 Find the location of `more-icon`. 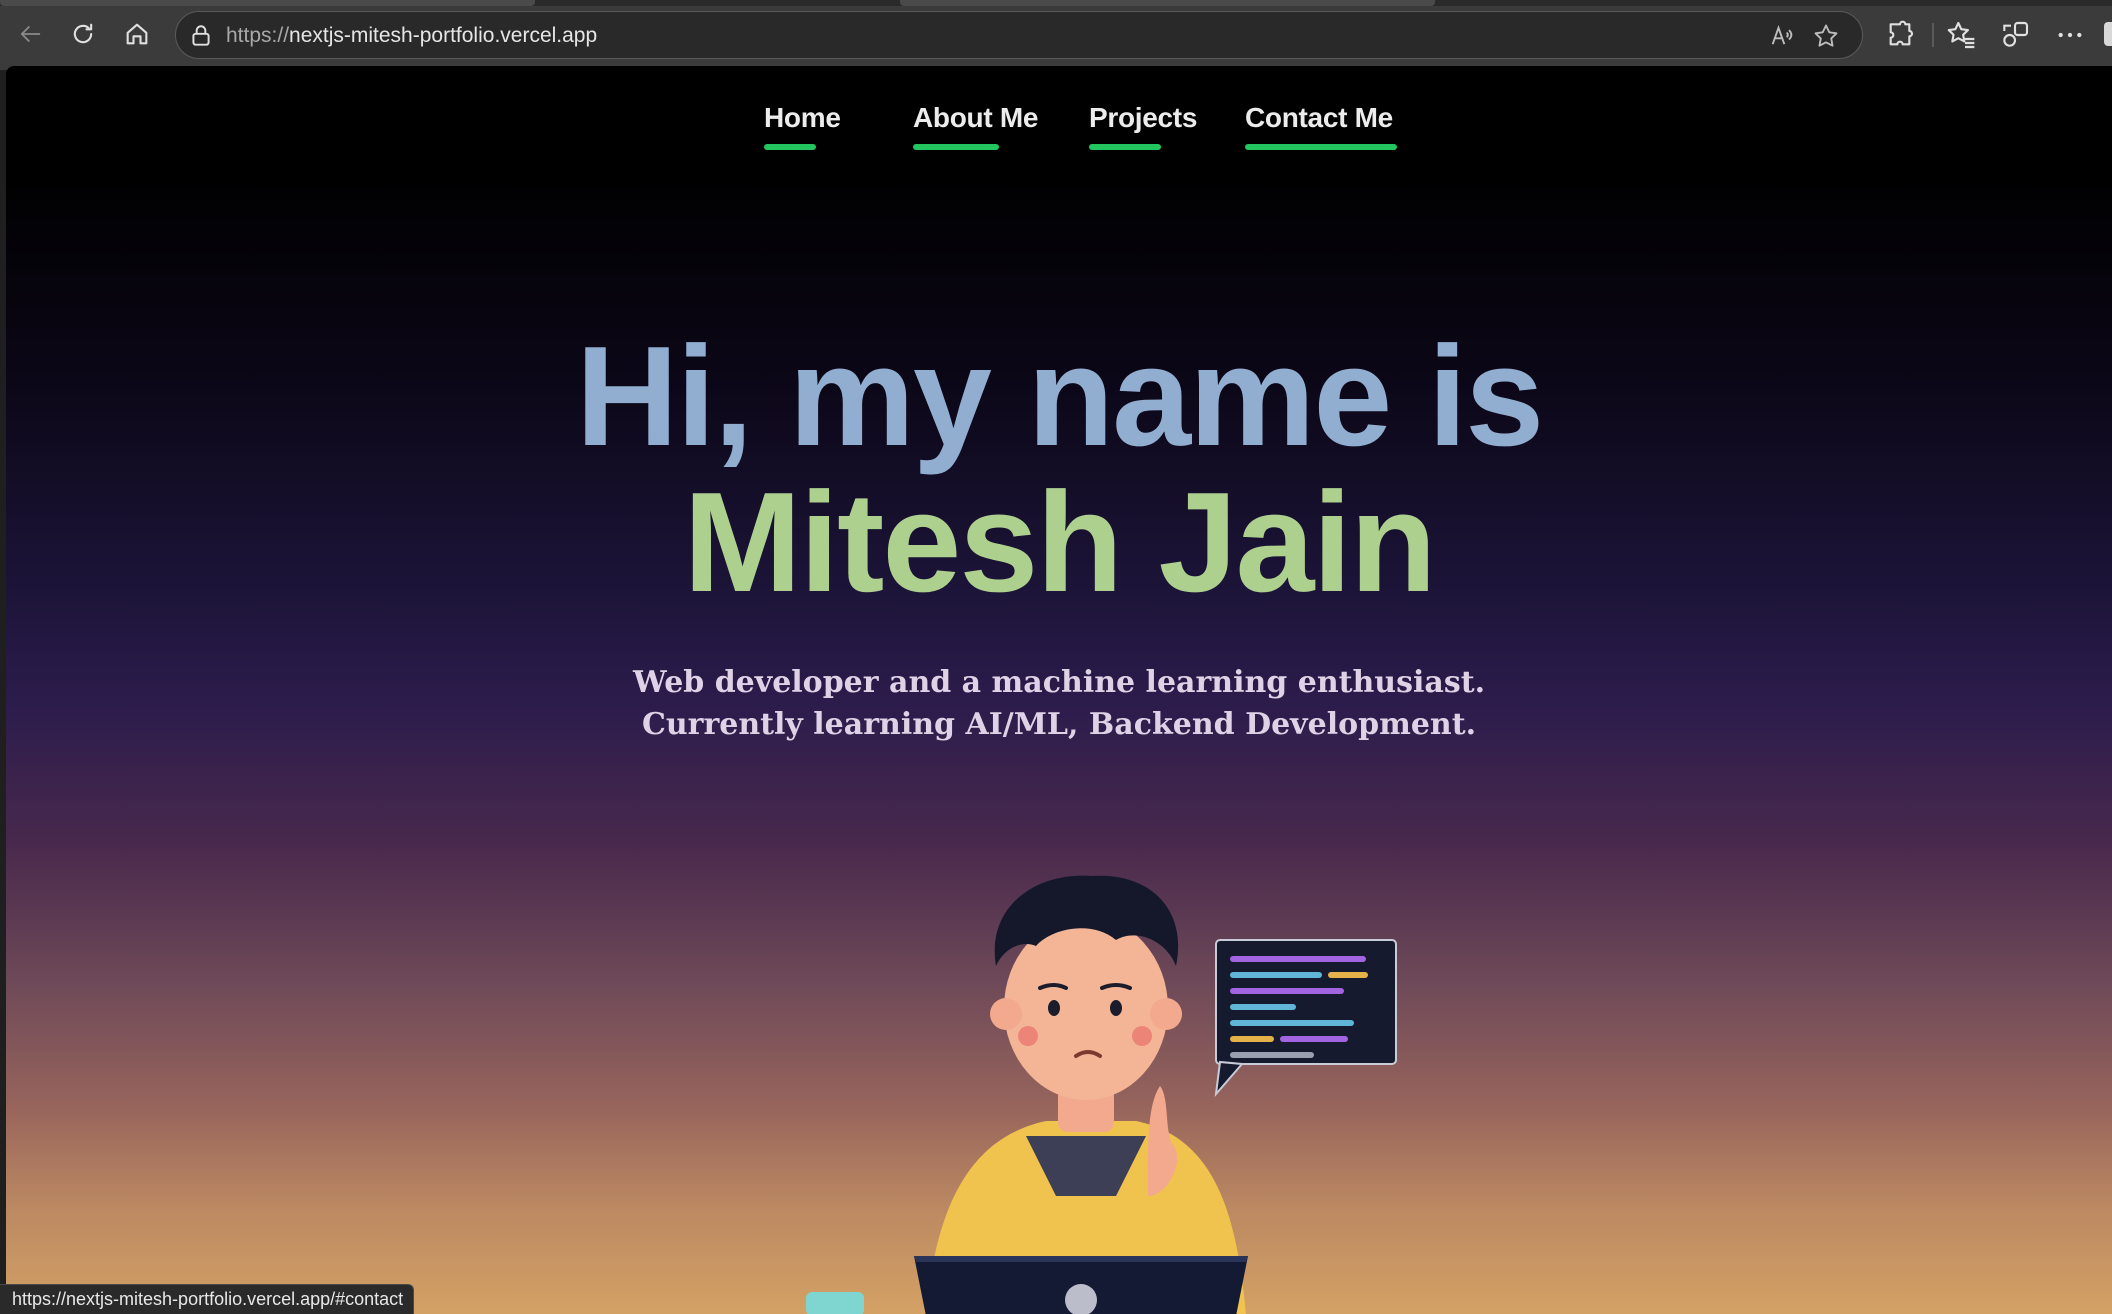

more-icon is located at coordinates (2070, 35).